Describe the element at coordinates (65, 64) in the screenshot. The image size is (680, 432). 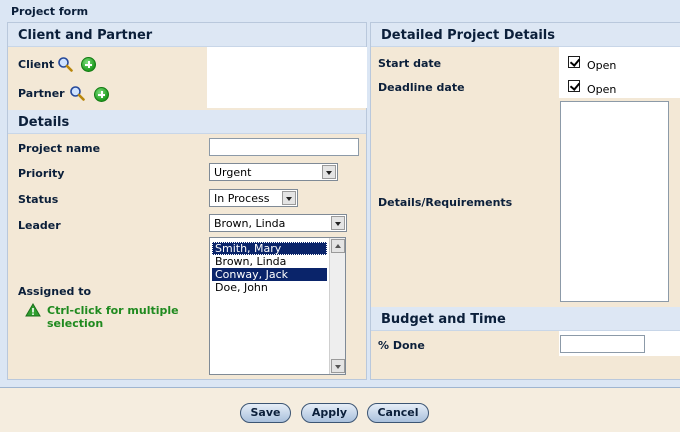
I see `client-search-icon` at that location.